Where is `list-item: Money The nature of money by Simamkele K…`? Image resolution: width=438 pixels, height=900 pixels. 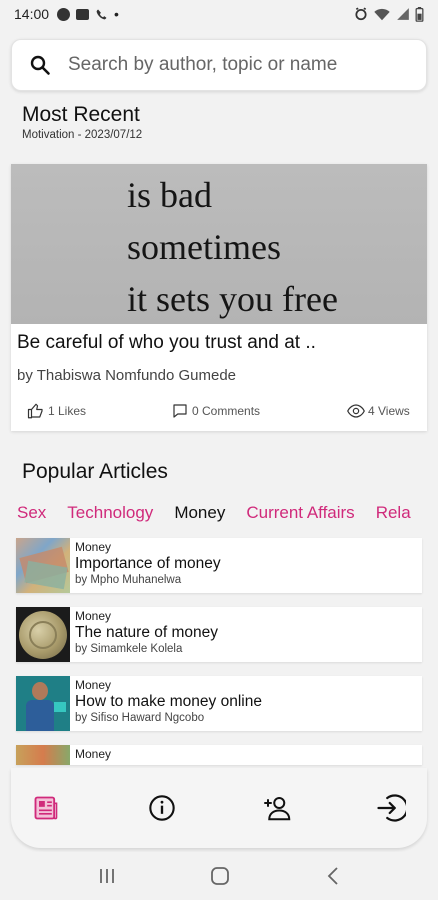
list-item: Money The nature of money by Simamkele K… is located at coordinates (219, 634).